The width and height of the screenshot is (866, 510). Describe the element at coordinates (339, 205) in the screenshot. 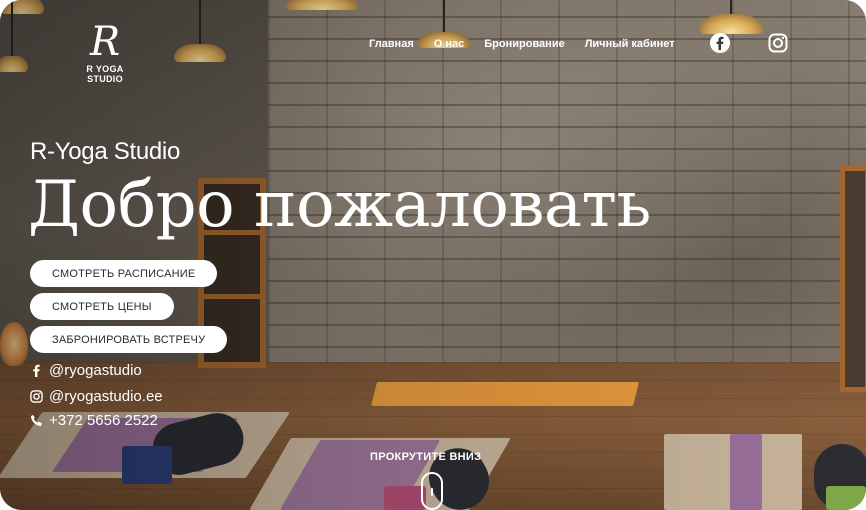

I see `hero-headline: Добро пожаловать` at that location.